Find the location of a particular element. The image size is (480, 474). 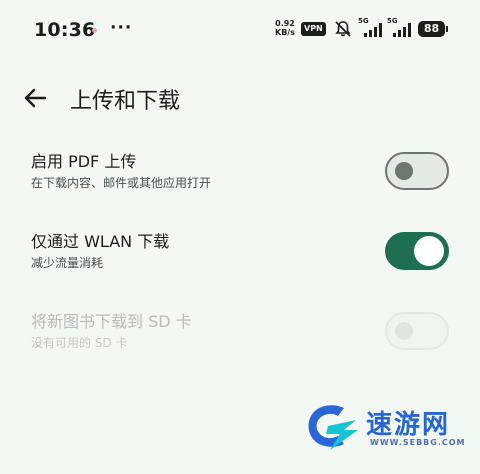

back-arrow-icon is located at coordinates (35, 98).